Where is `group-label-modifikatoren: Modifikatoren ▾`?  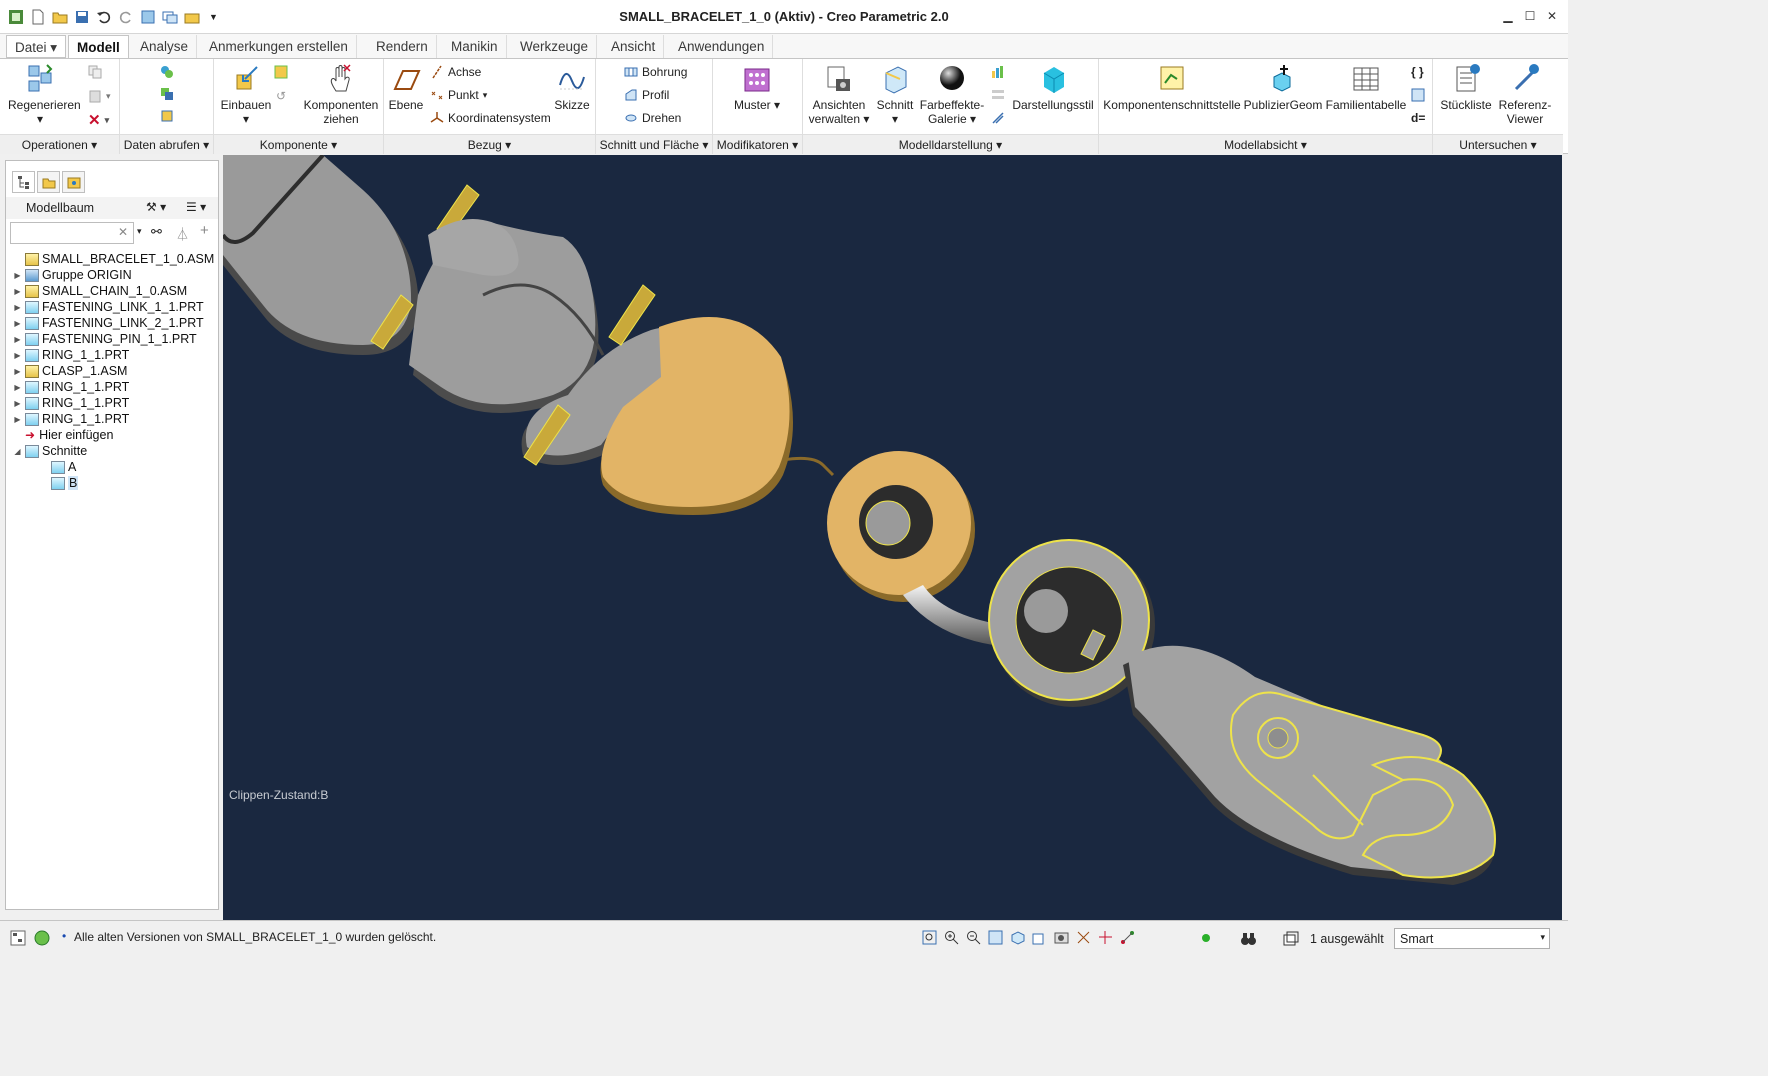 group-label-modifikatoren: Modifikatoren ▾ is located at coordinates (757, 144).